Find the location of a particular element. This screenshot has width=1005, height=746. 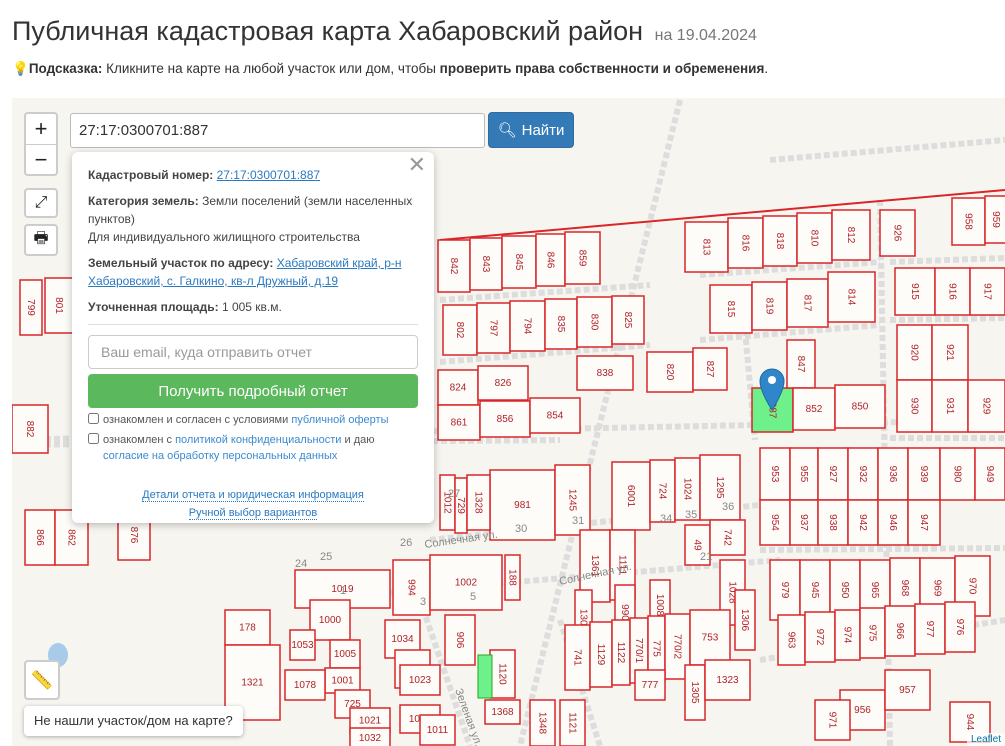

get-report-button: Получить подробный отчет is located at coordinates (253, 391).